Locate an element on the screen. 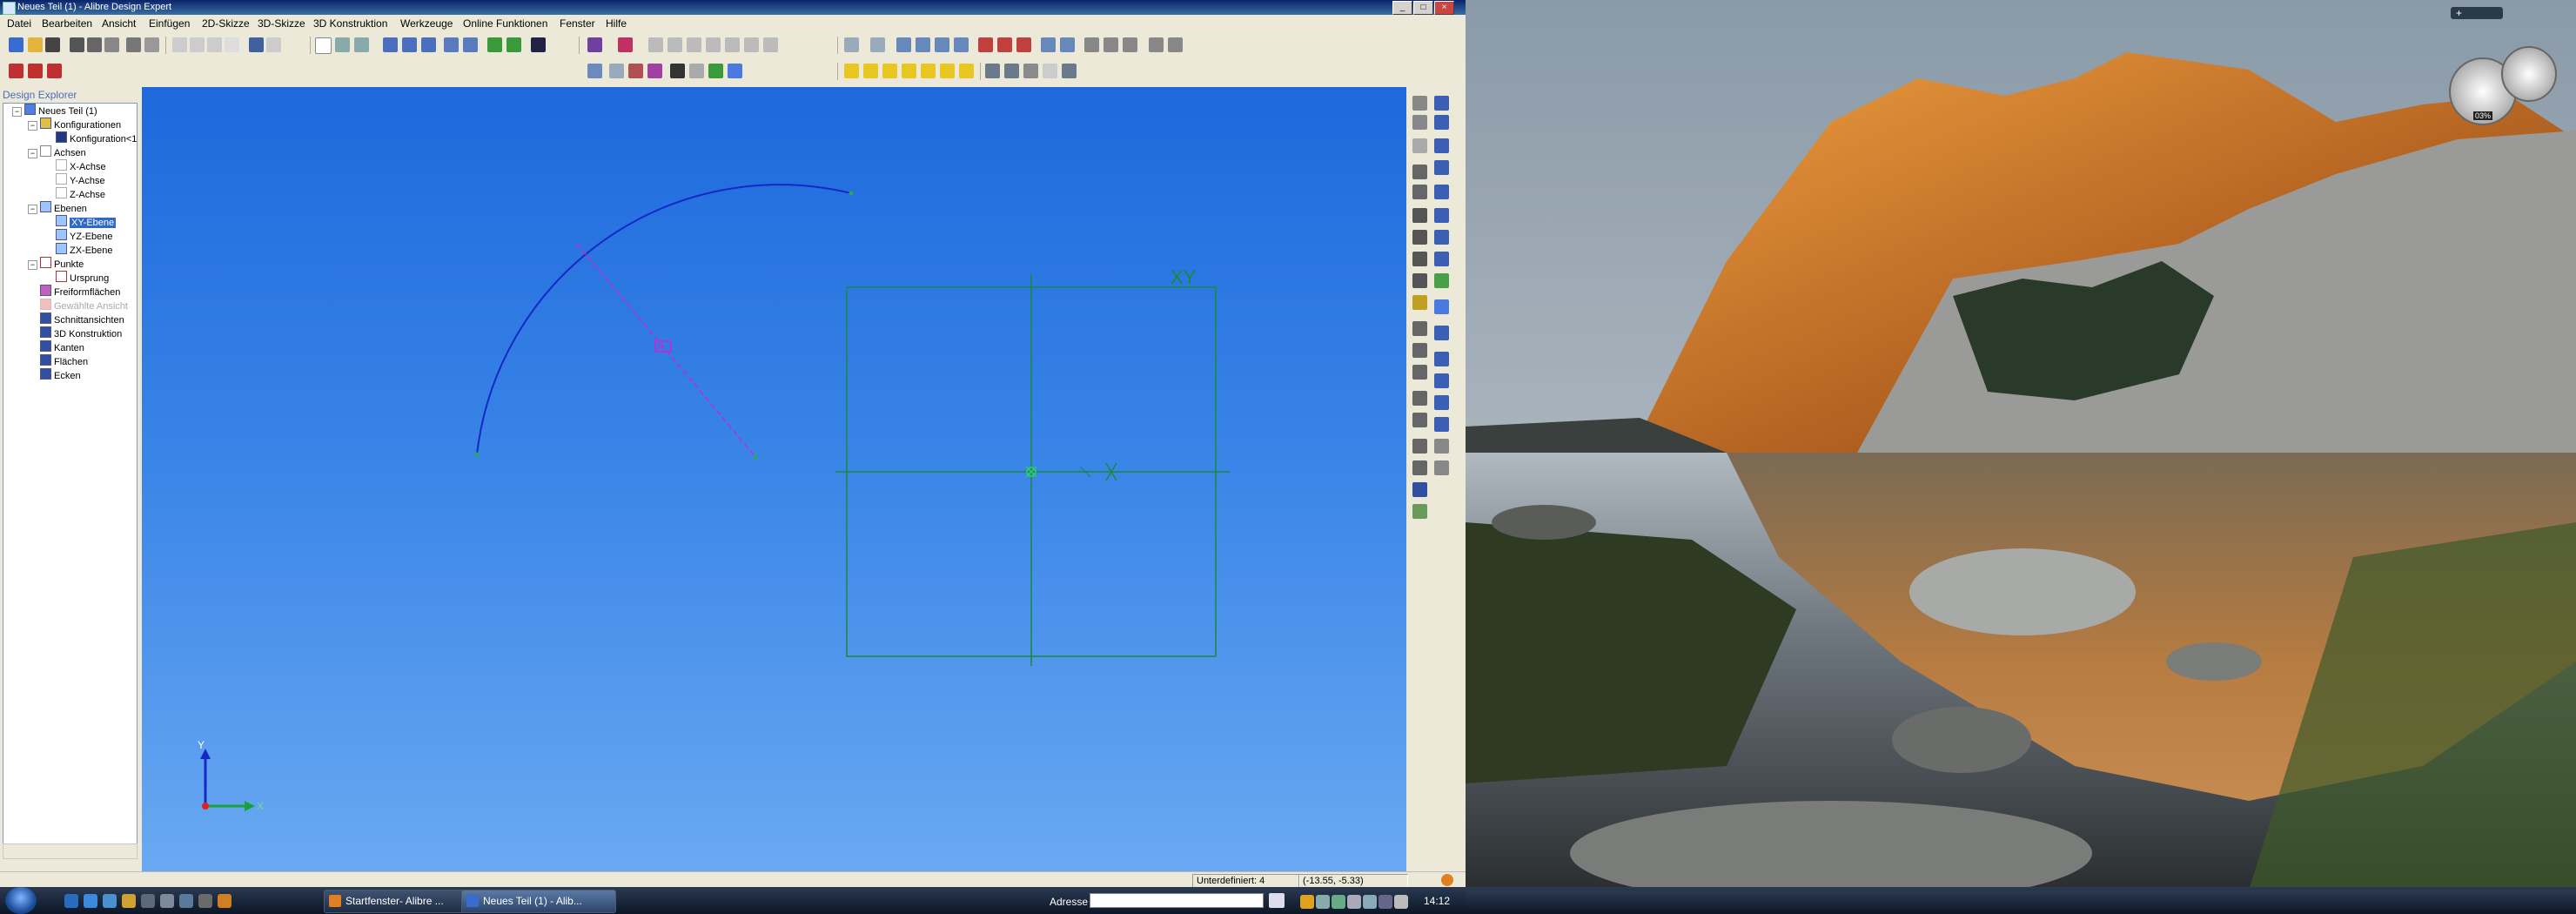 The image size is (2576, 914). section-icon is located at coordinates (942, 44).